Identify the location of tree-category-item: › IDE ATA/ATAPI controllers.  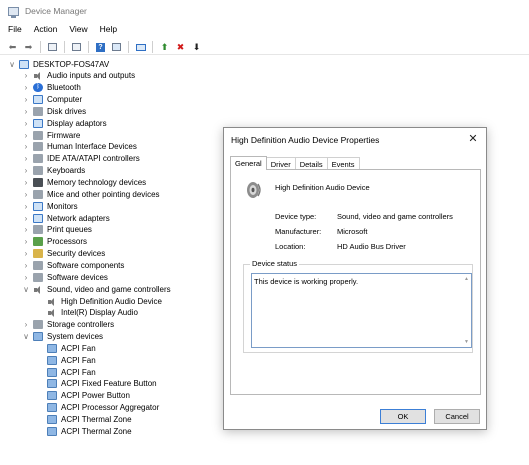
(81, 159).